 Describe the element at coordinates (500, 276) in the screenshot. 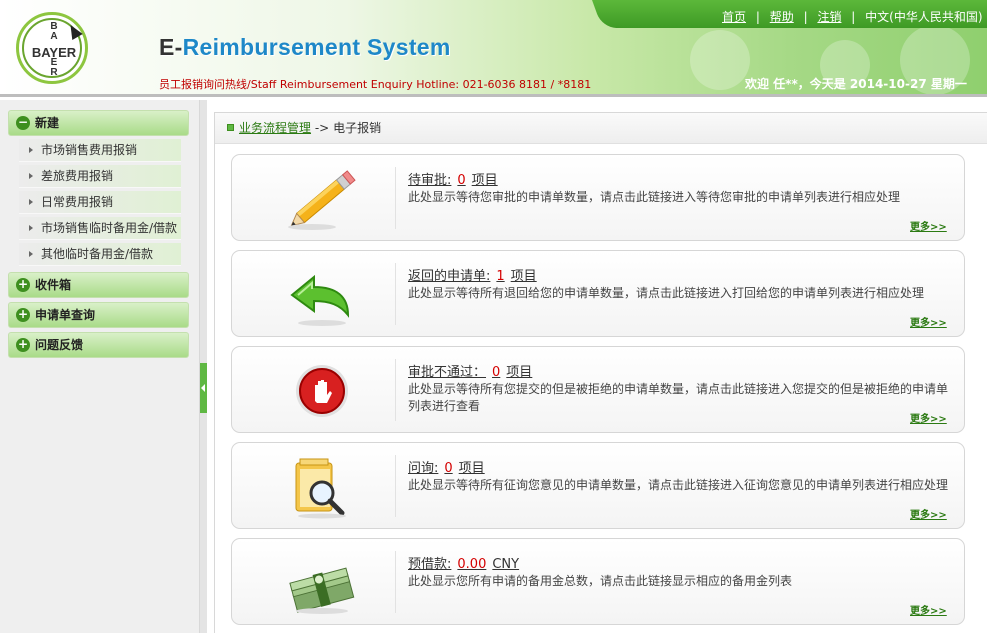

I see `returned-applications-count: 1` at that location.